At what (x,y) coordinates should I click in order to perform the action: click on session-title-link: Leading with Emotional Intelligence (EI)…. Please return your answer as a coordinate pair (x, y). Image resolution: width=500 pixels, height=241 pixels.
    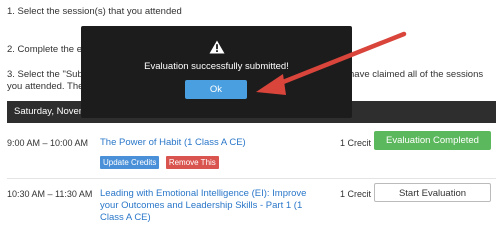
    Looking at the image, I should click on (207, 206).